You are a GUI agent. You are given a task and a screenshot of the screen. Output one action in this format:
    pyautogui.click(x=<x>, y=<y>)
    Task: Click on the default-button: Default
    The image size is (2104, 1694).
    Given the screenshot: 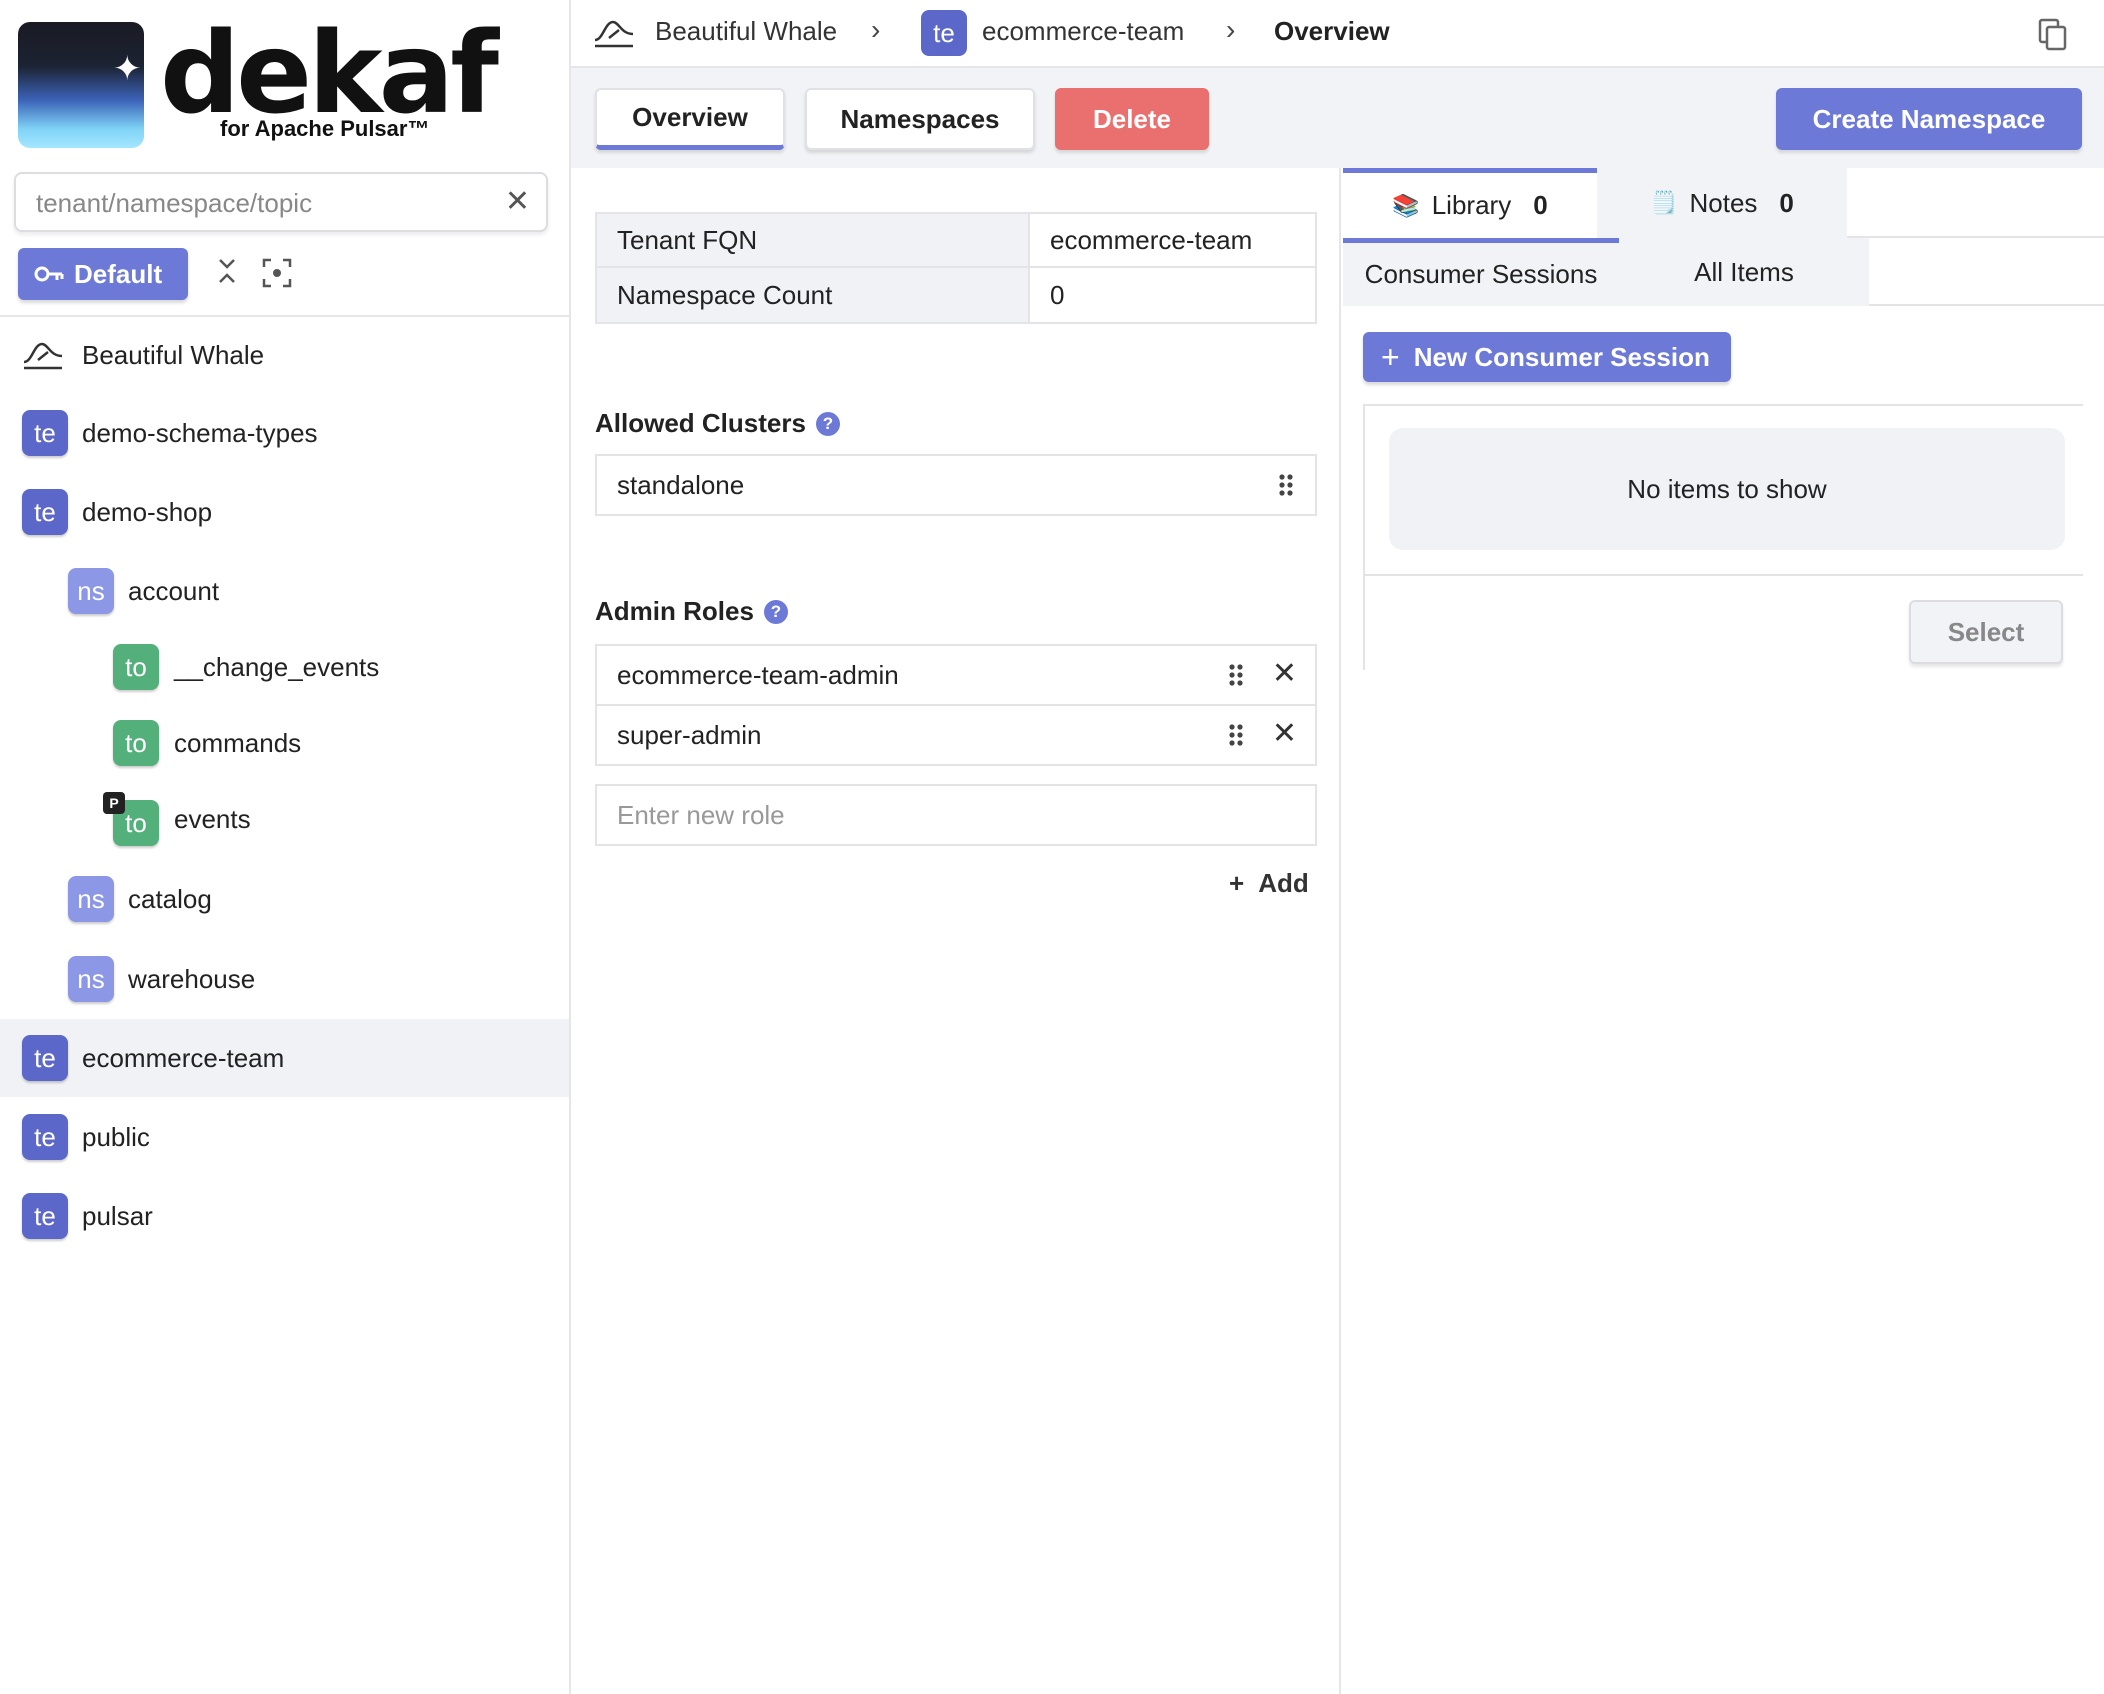 What is the action you would take?
    pyautogui.click(x=103, y=274)
    